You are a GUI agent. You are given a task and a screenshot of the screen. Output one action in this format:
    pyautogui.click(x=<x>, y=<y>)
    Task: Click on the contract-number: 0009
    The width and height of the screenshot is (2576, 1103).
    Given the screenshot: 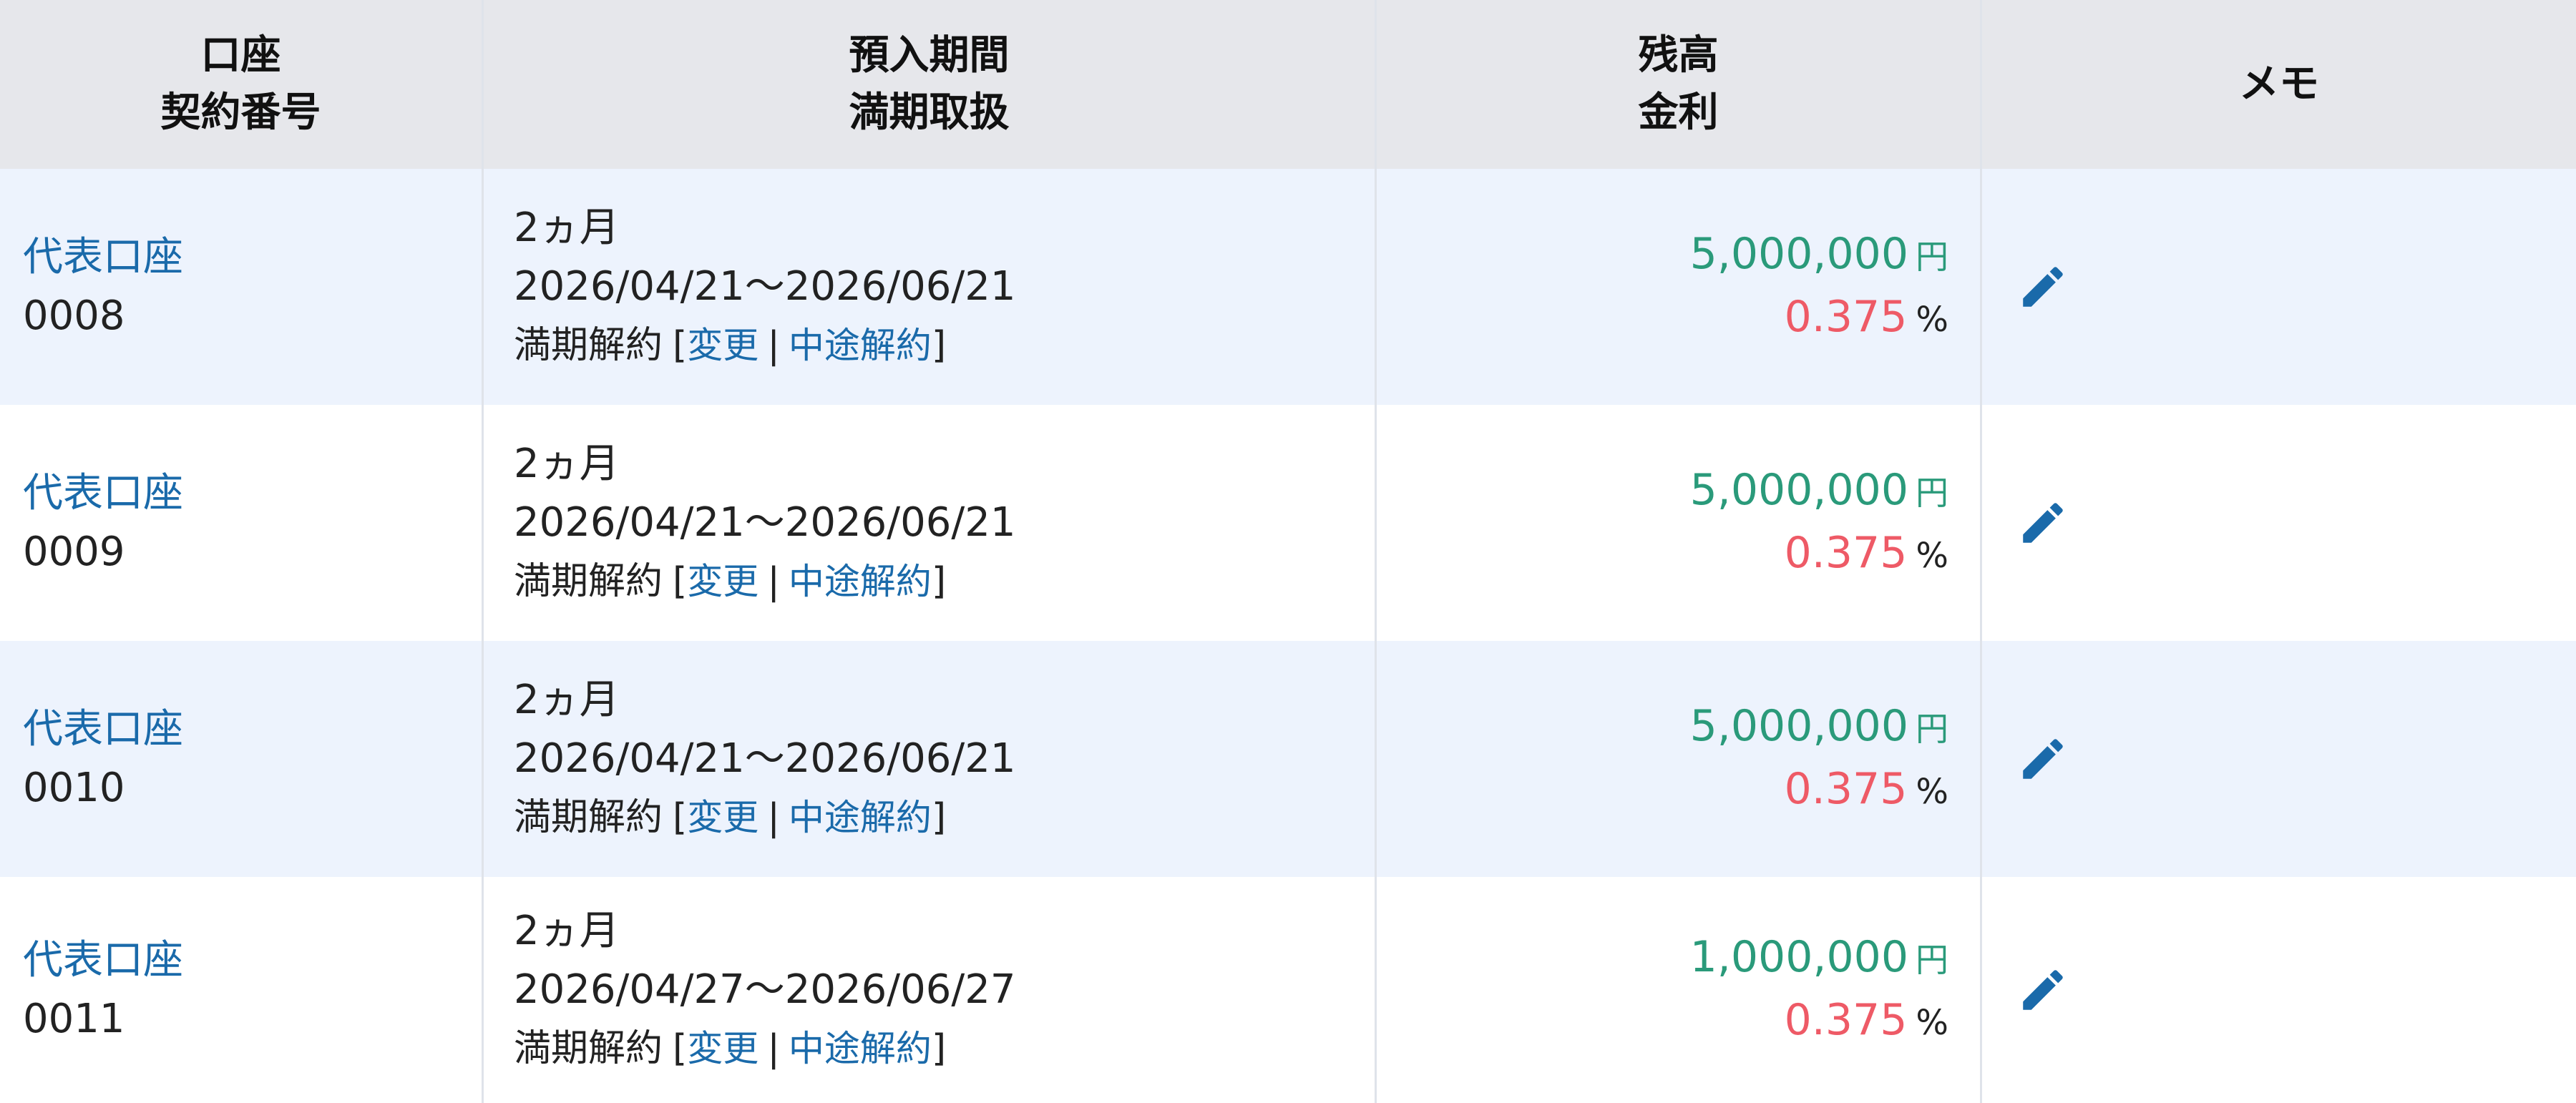 What is the action you would take?
    pyautogui.click(x=74, y=552)
    